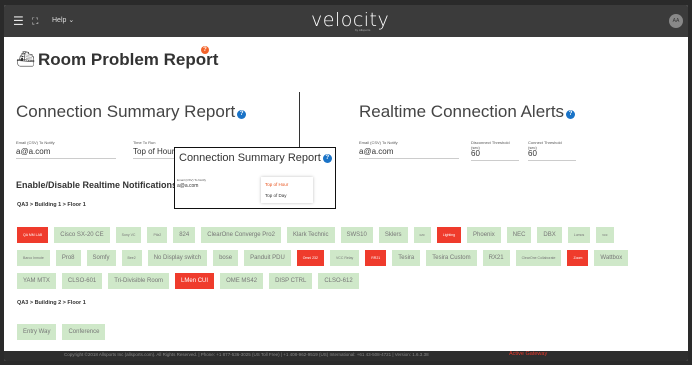 This screenshot has width=692, height=365. What do you see at coordinates (484, 235) in the screenshot?
I see `device-toggle: Phoenix` at bounding box center [484, 235].